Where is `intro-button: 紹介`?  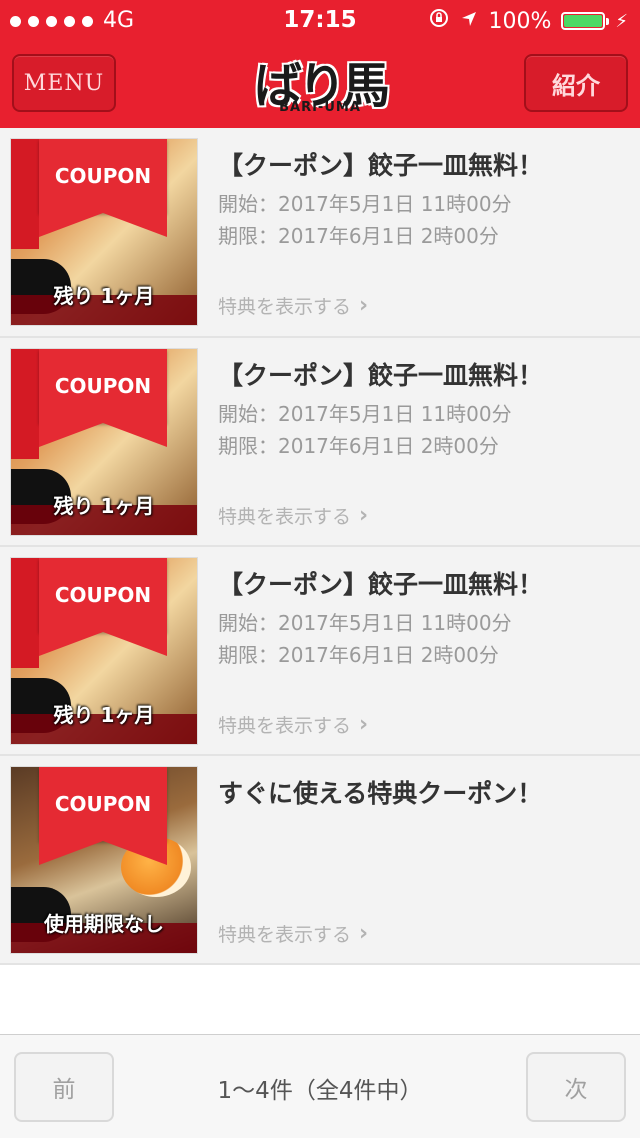 intro-button: 紹介 is located at coordinates (576, 83).